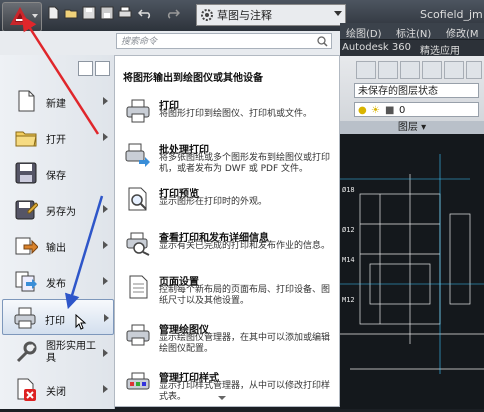  Describe the element at coordinates (60, 75) in the screenshot. I see `red-arrow` at that location.